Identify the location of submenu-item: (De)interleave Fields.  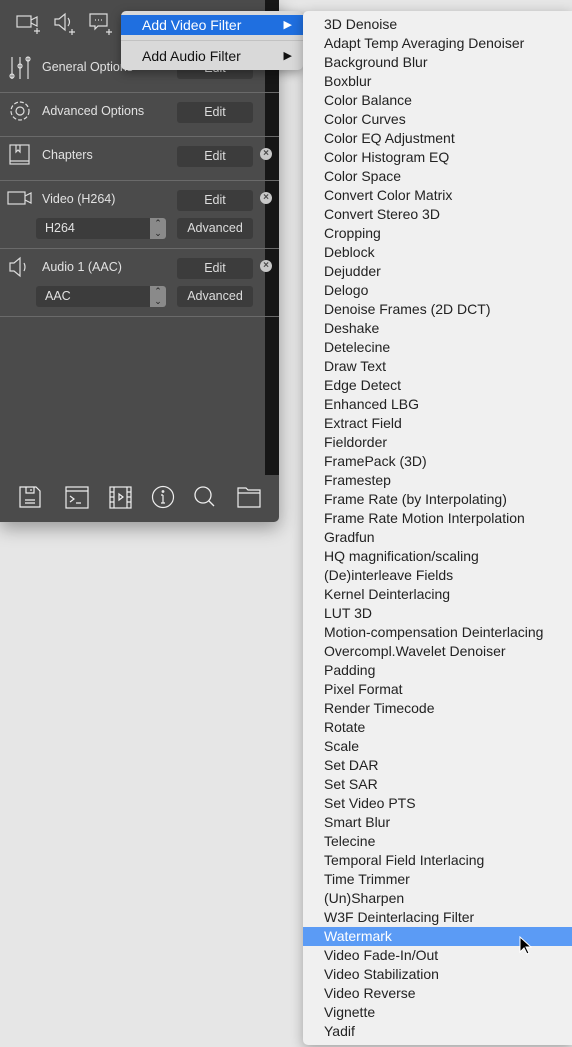
(437, 575).